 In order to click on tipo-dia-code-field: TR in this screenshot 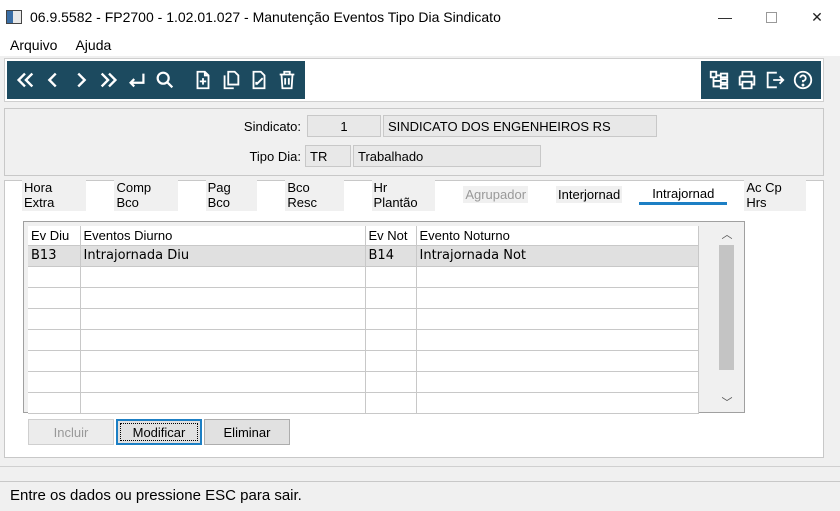, I will do `click(328, 156)`.